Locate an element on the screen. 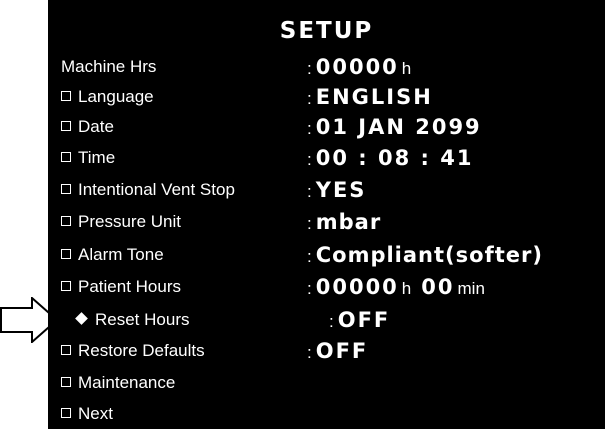 The width and height of the screenshot is (605, 429). restore-defaults-label: Restore Defaults is located at coordinates (141, 350).